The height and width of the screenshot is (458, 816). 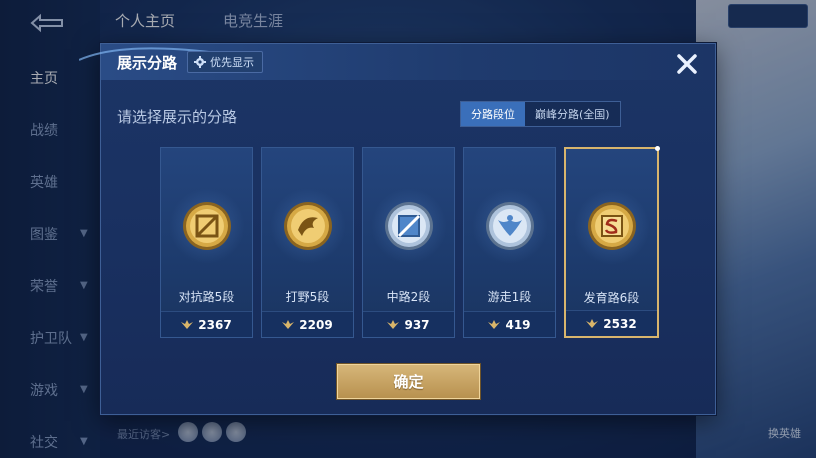 I want to click on modal-header: 展示分路 优先显示, so click(x=397, y=62).